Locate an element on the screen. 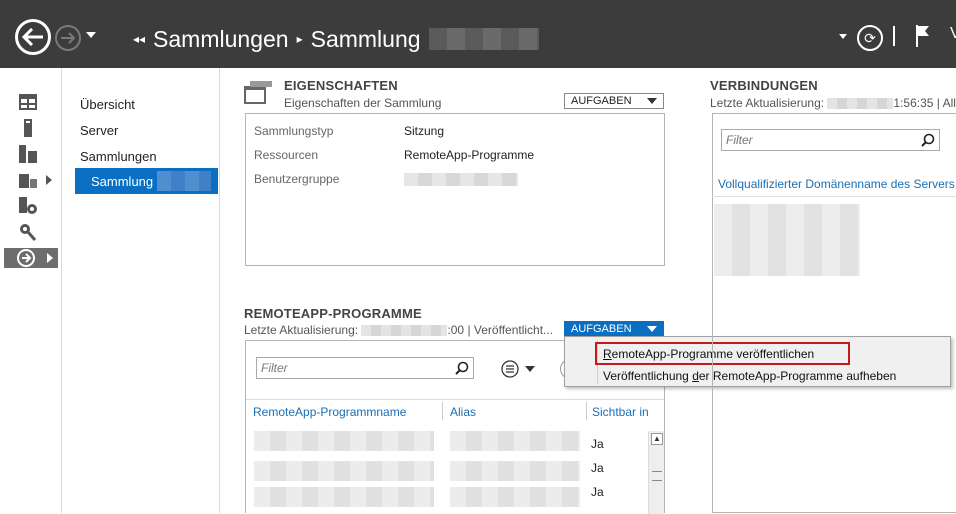  prop-key-type: Sammlungstyp is located at coordinates (294, 131).